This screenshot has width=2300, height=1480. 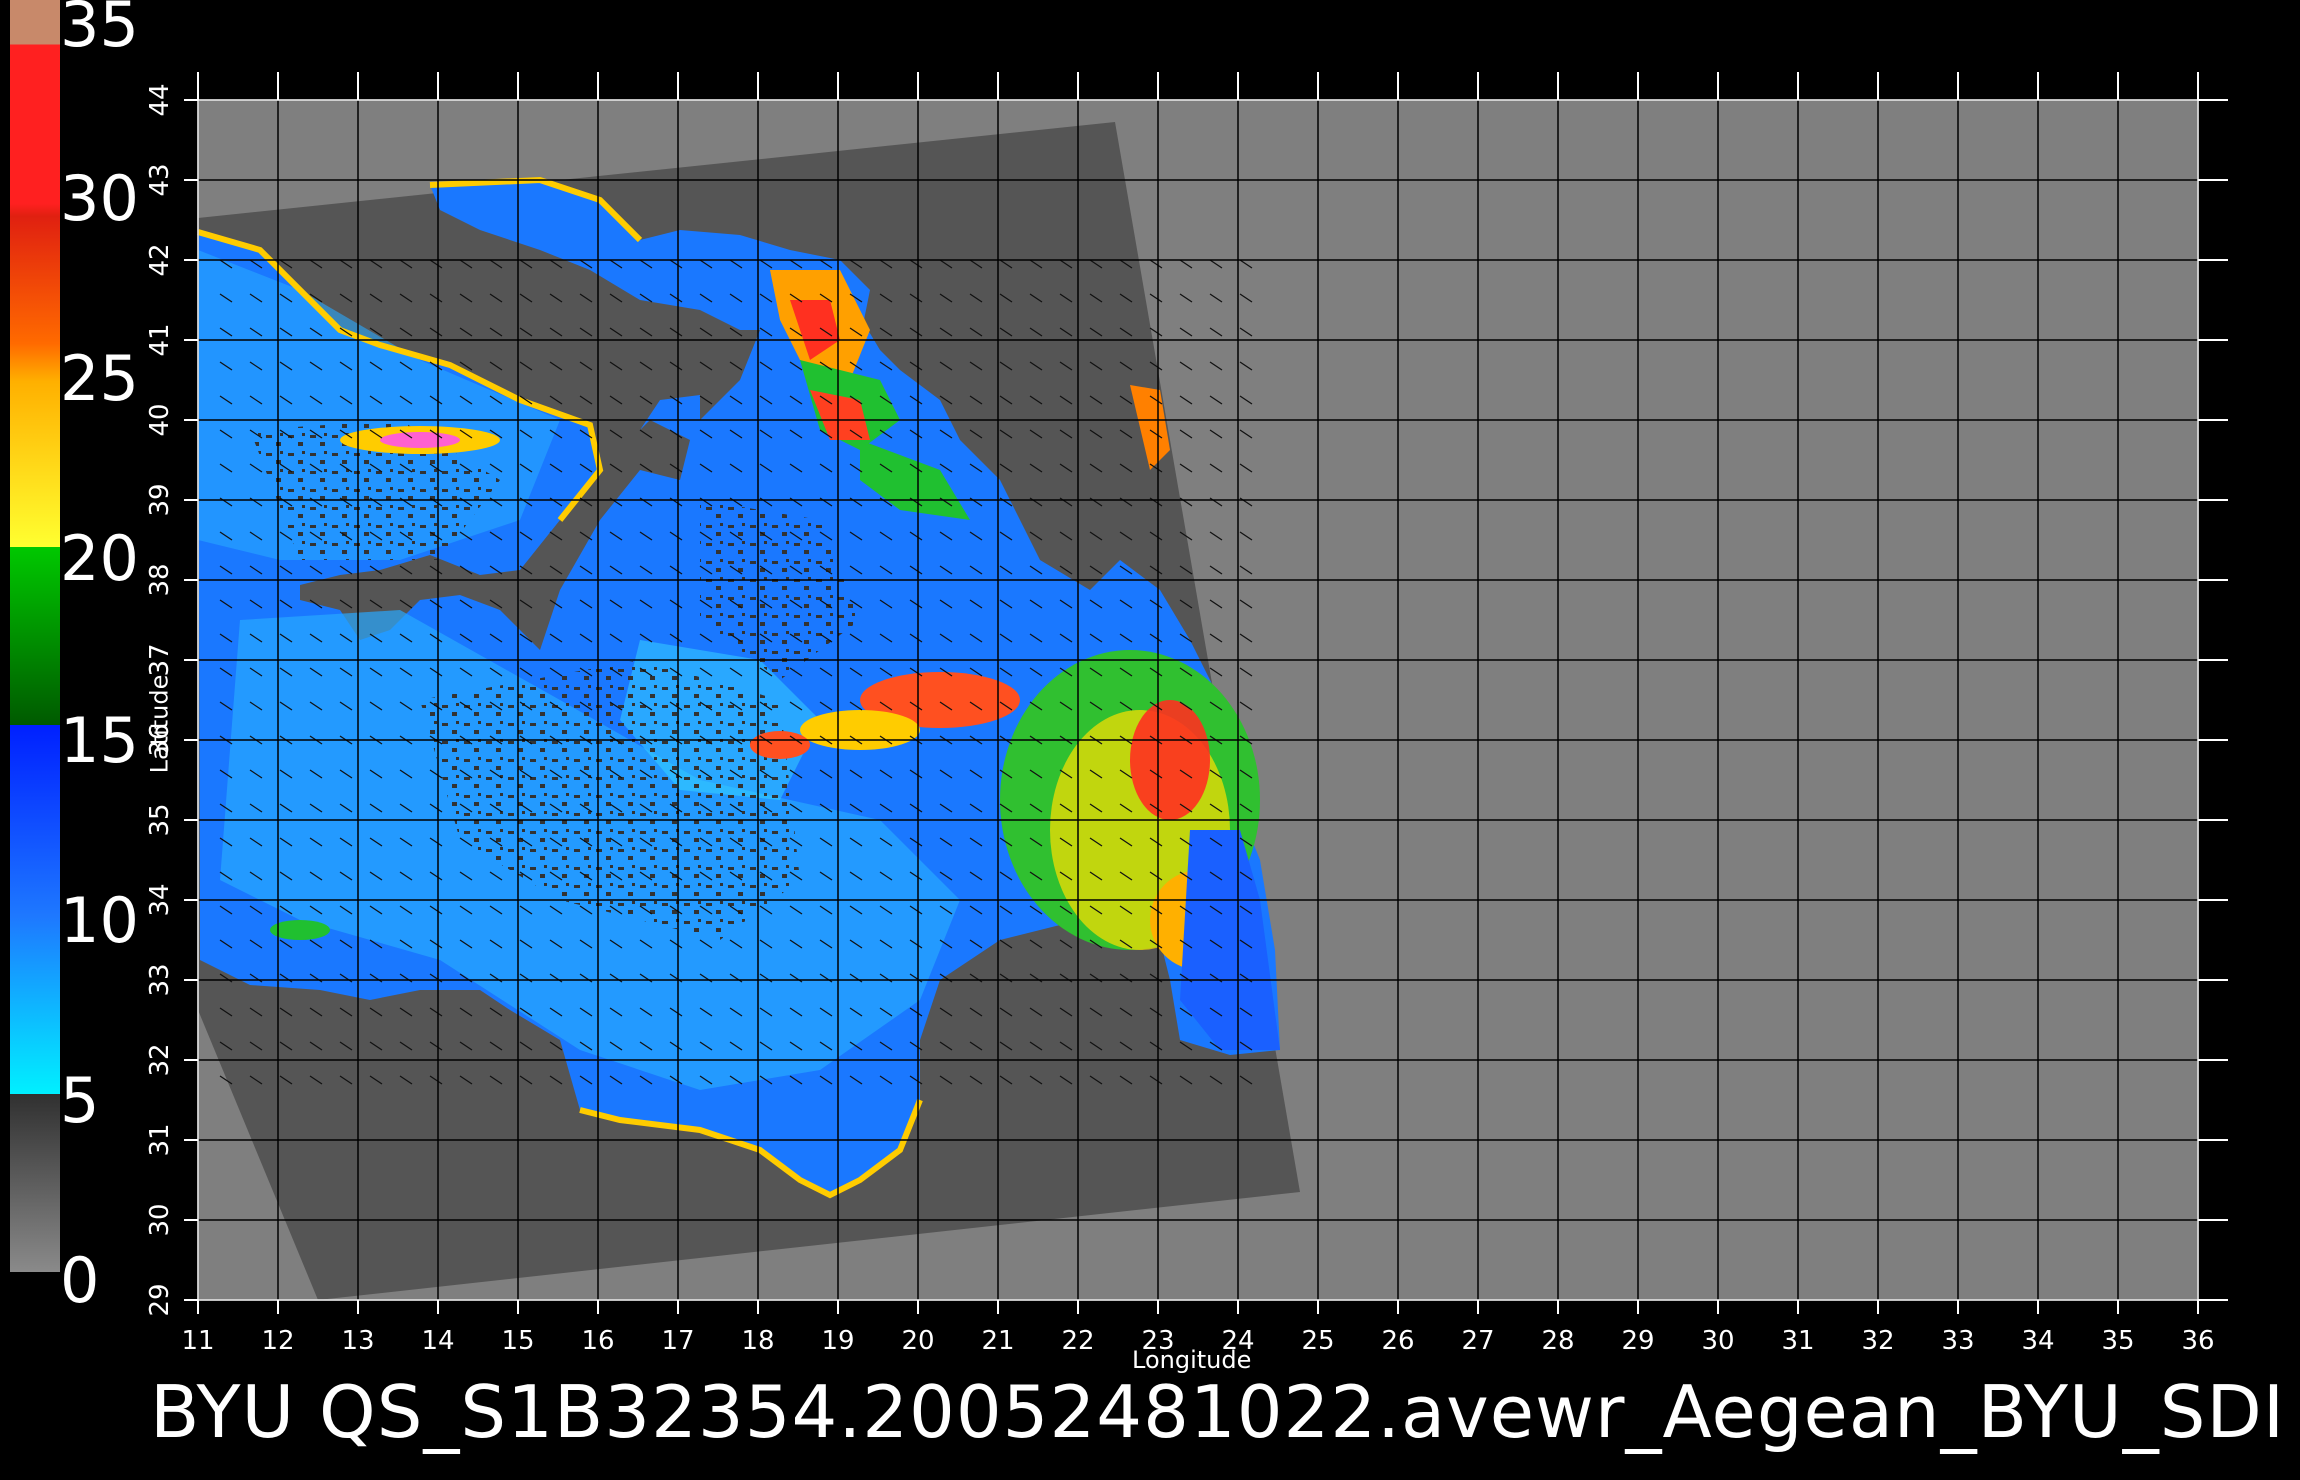 What do you see at coordinates (1878, 1341) in the screenshot?
I see `x-tick-label: 32` at bounding box center [1878, 1341].